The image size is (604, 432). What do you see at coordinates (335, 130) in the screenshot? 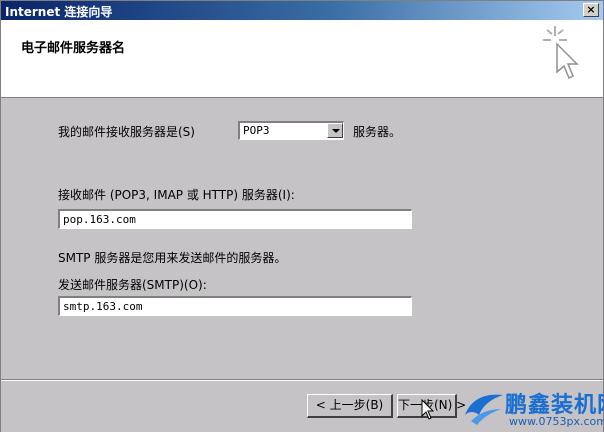
I see `chevron-down-icon` at bounding box center [335, 130].